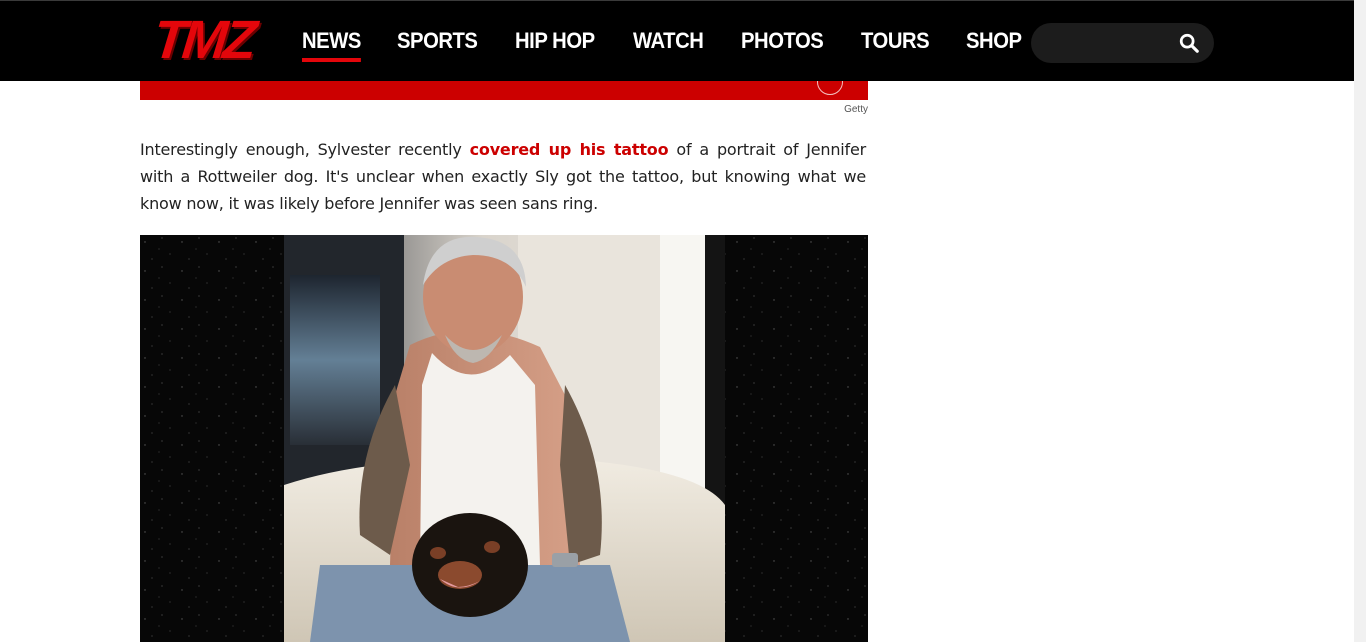  Describe the element at coordinates (331, 45) in the screenshot. I see `nav-news: NEWS` at that location.